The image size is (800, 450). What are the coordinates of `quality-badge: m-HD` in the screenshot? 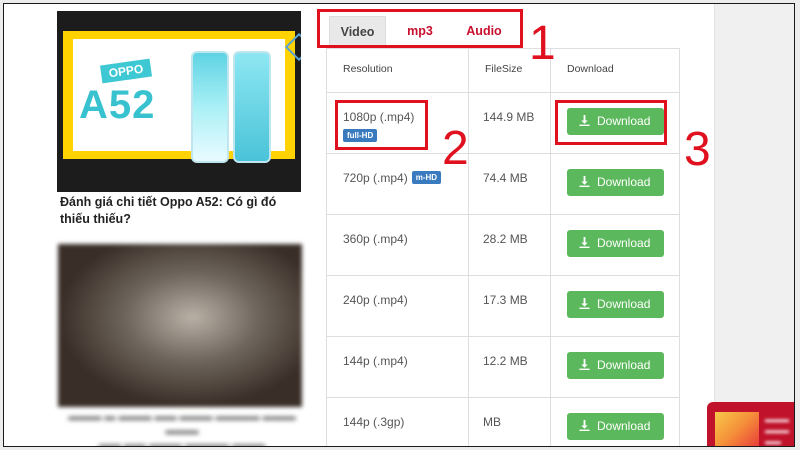 It's located at (426, 178).